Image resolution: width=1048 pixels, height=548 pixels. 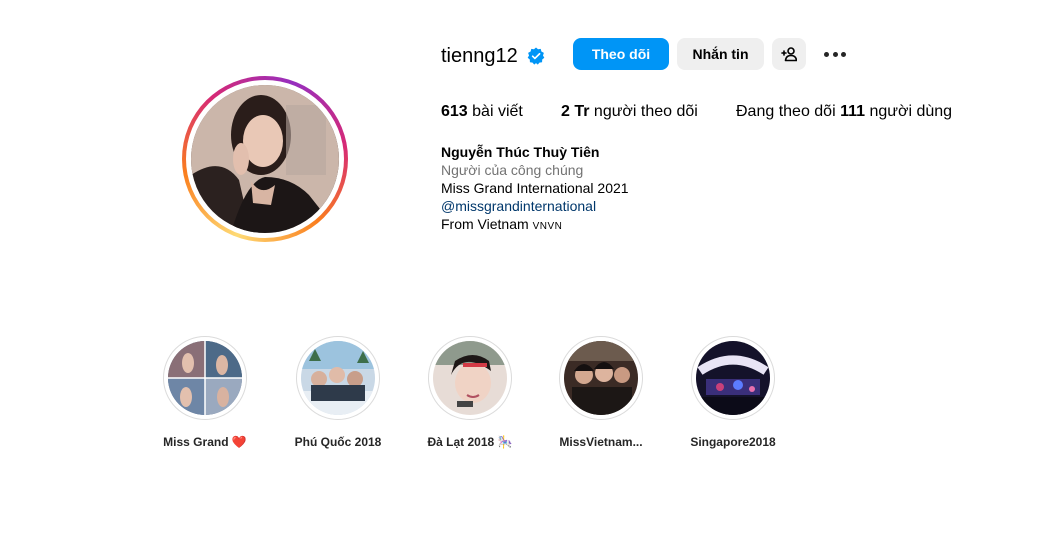 I want to click on posts-number: 613, so click(x=454, y=111).